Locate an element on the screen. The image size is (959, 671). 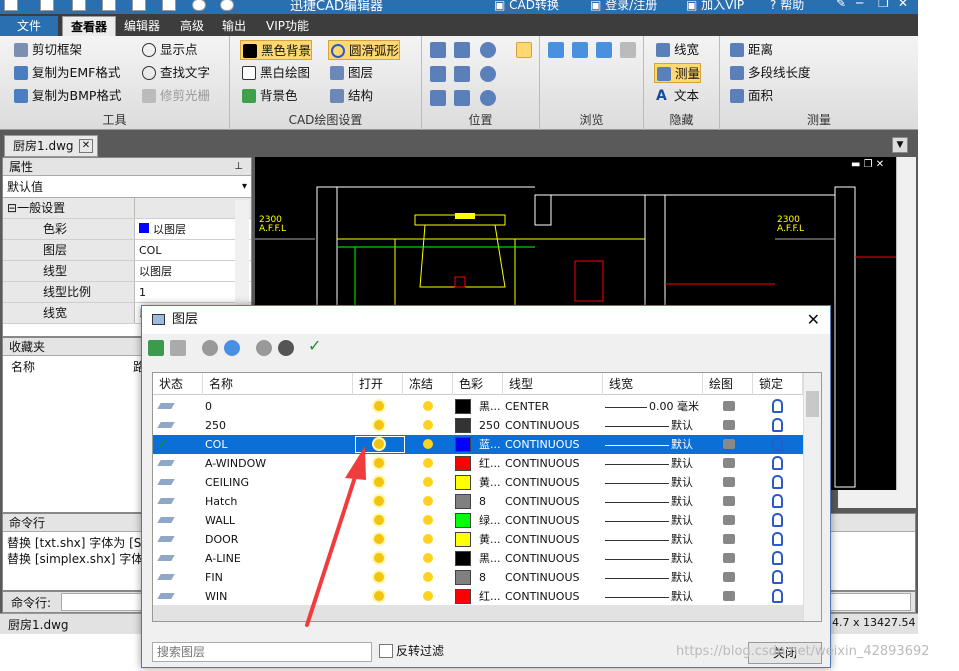
layers-vertical-scrollbar is located at coordinates (812, 497).